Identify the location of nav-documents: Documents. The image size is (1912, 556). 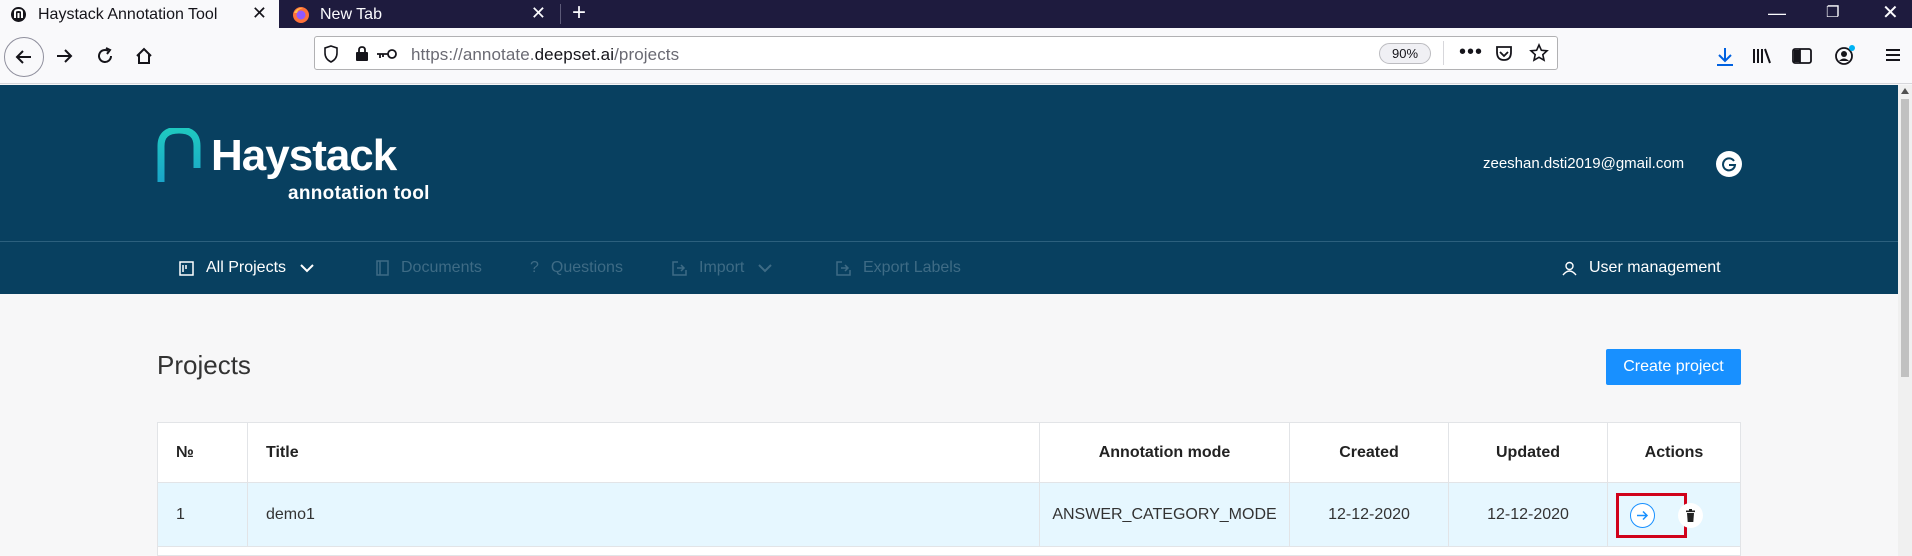
(429, 268).